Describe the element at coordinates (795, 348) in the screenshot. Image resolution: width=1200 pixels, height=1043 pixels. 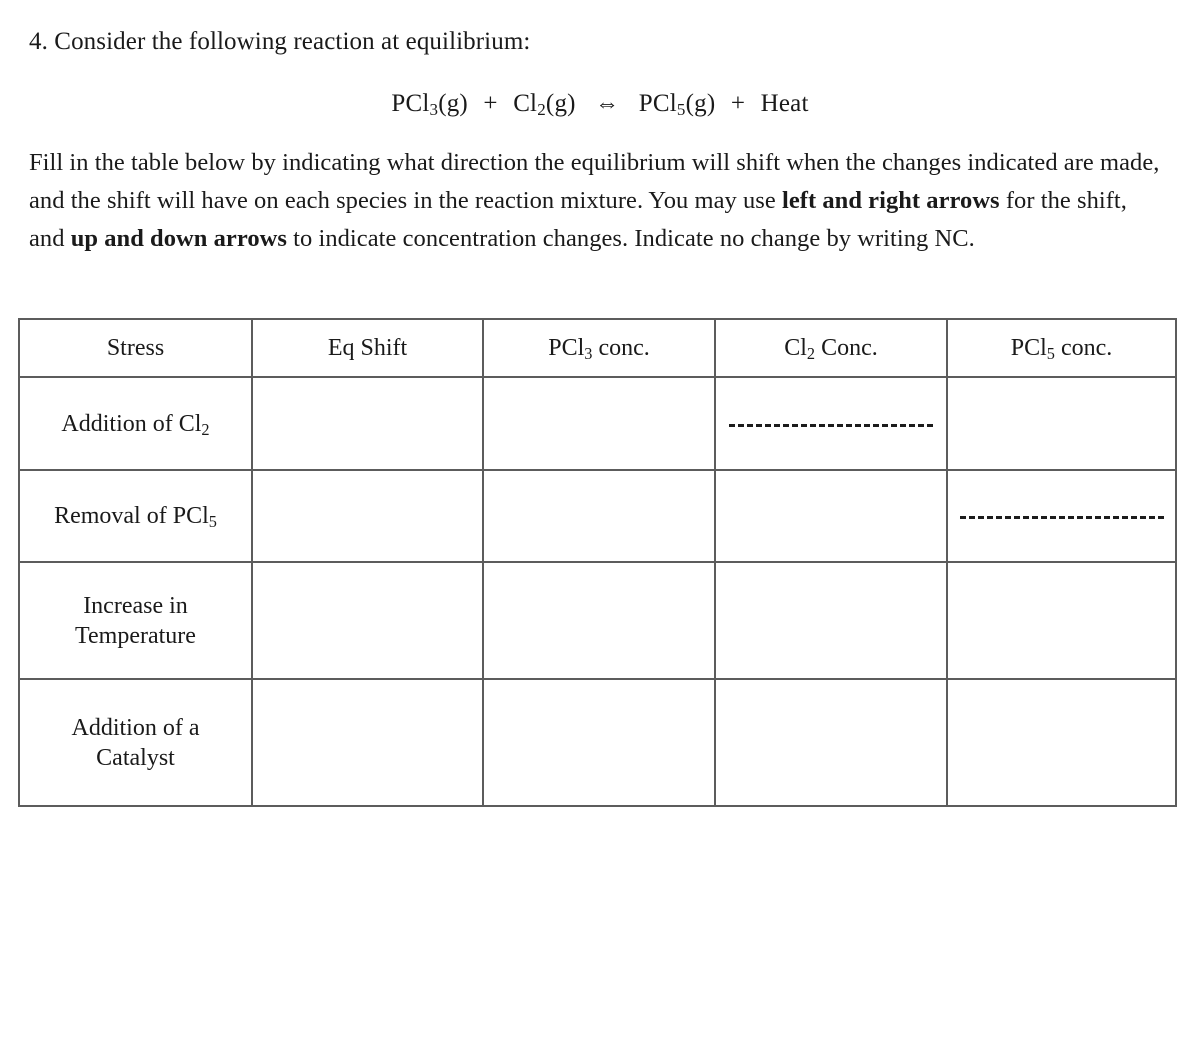
I see `column-header-cl2-formula: Cl` at that location.